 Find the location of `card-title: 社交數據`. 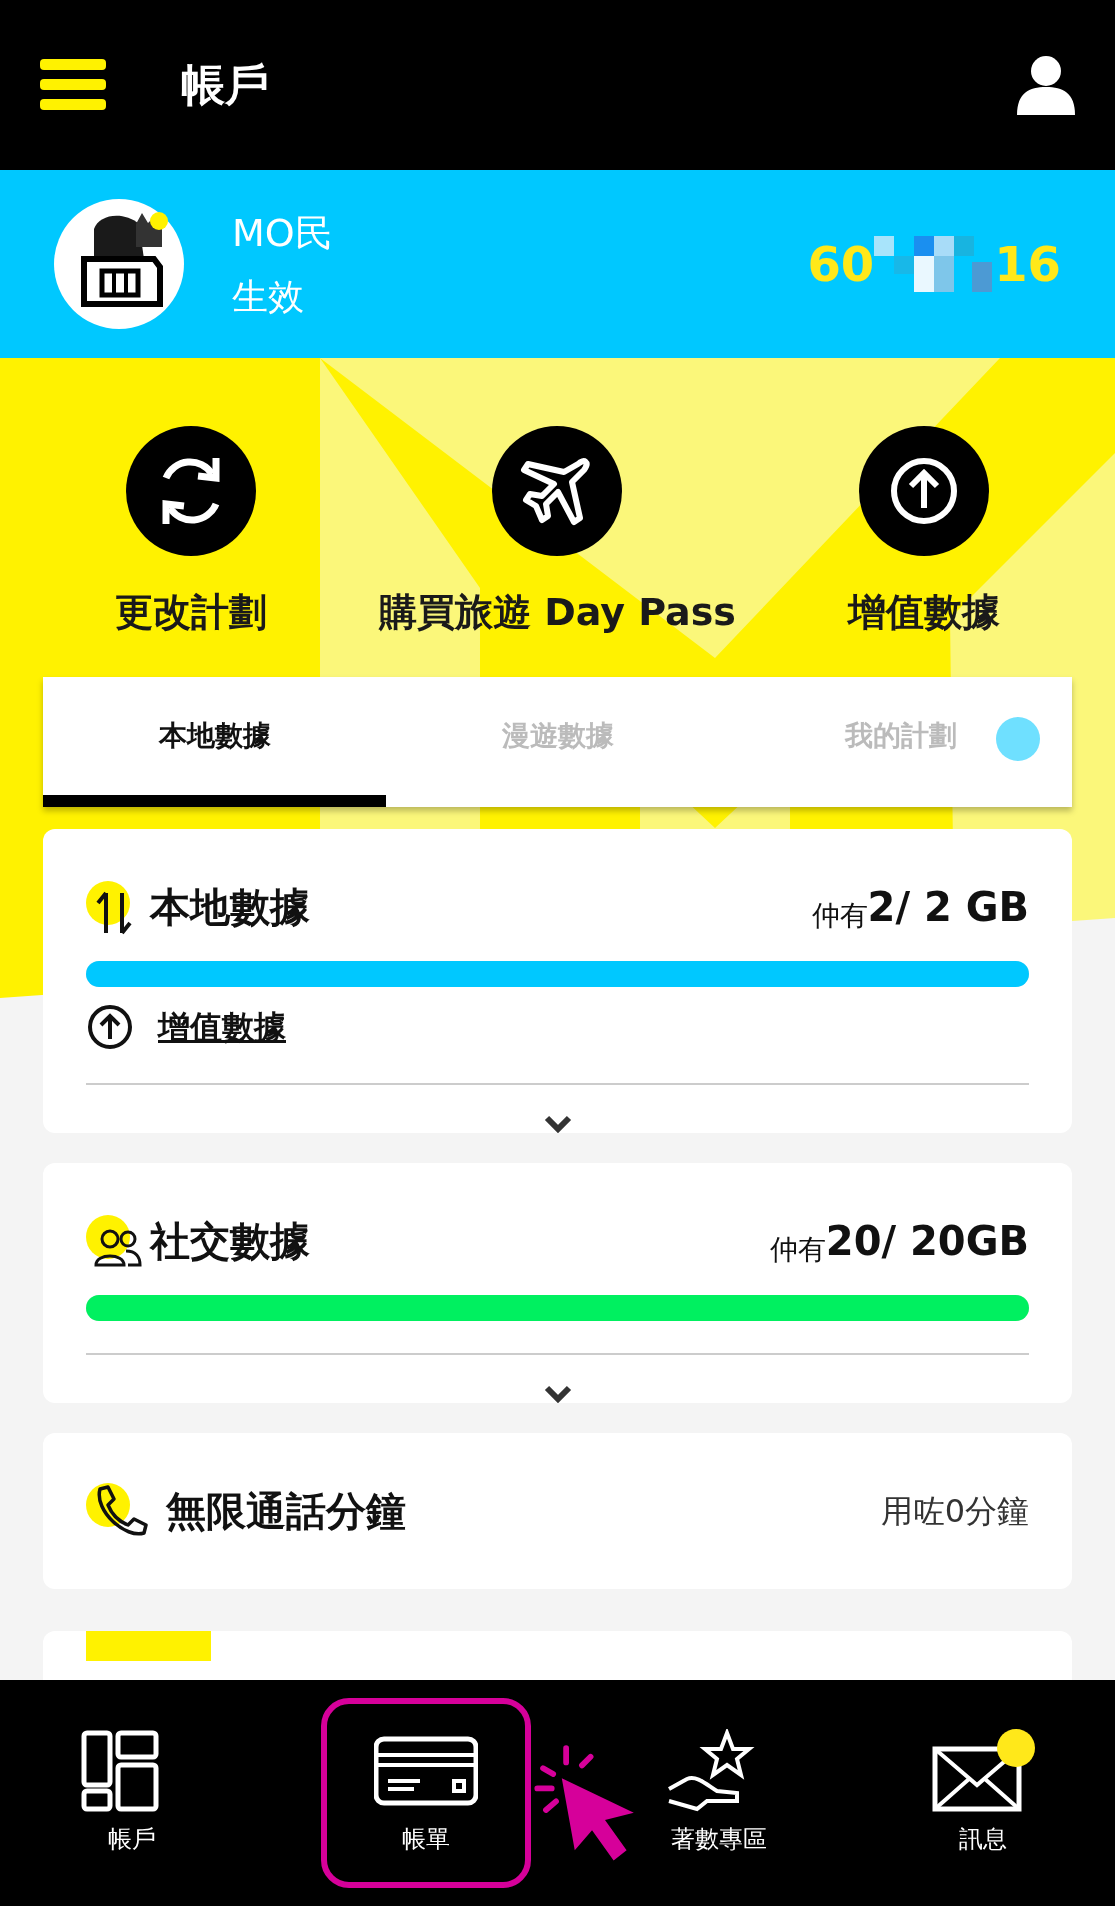

card-title: 社交數據 is located at coordinates (230, 1241).